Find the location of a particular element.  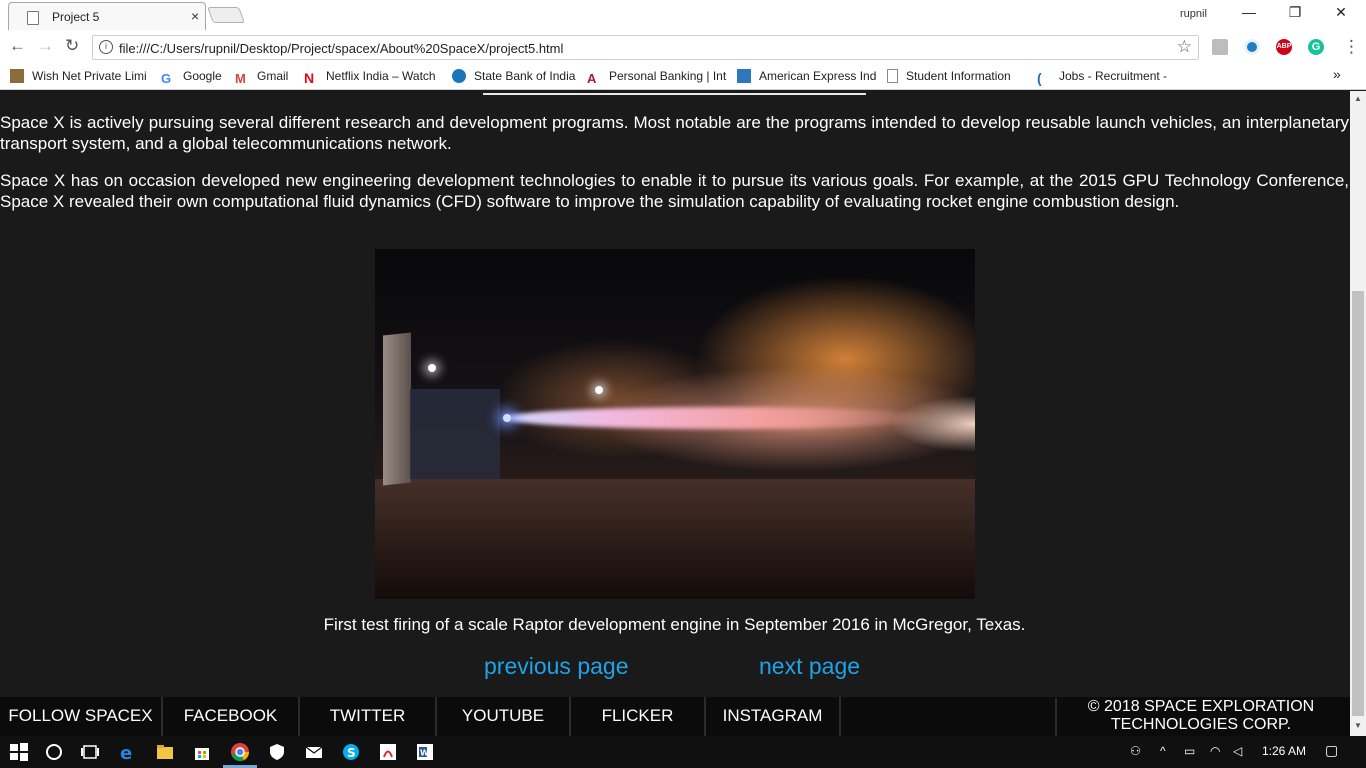

test-stand-pillar is located at coordinates (397, 409).